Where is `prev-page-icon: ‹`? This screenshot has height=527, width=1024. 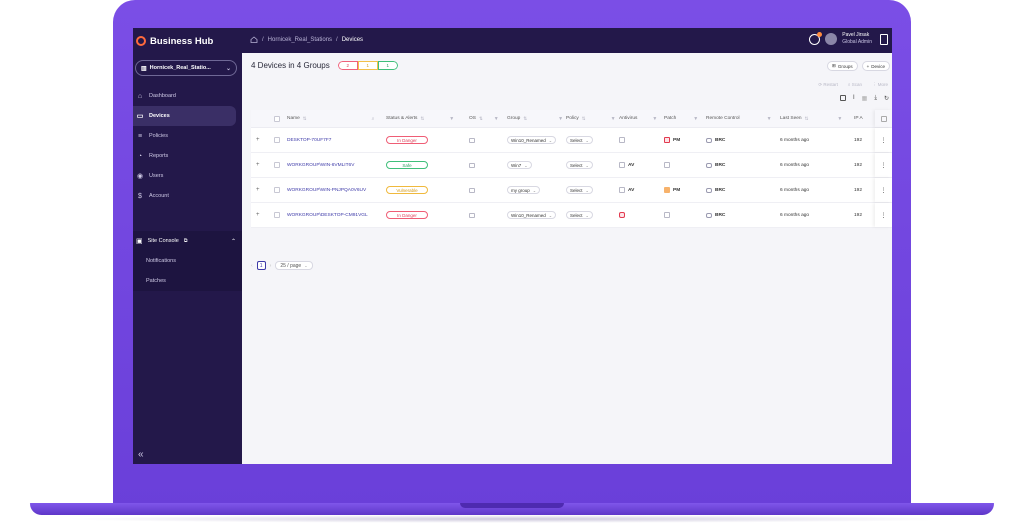 prev-page-icon: ‹ is located at coordinates (252, 266).